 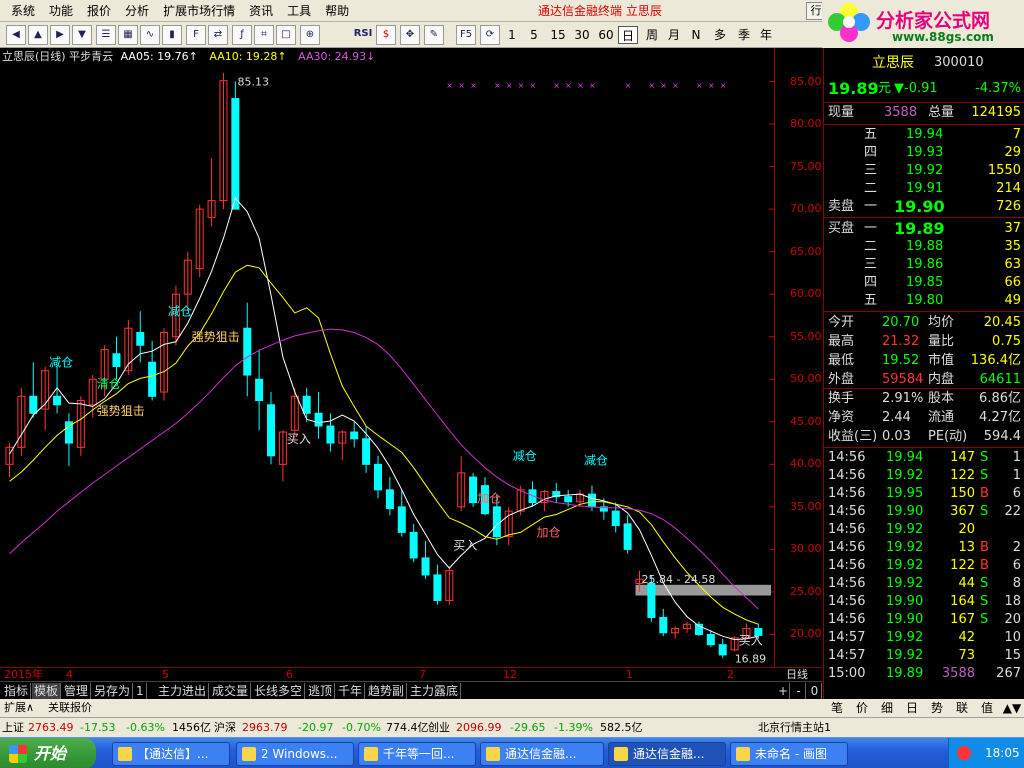 What do you see at coordinates (218, 35) in the screenshot?
I see `compare-icon: ⇄` at bounding box center [218, 35].